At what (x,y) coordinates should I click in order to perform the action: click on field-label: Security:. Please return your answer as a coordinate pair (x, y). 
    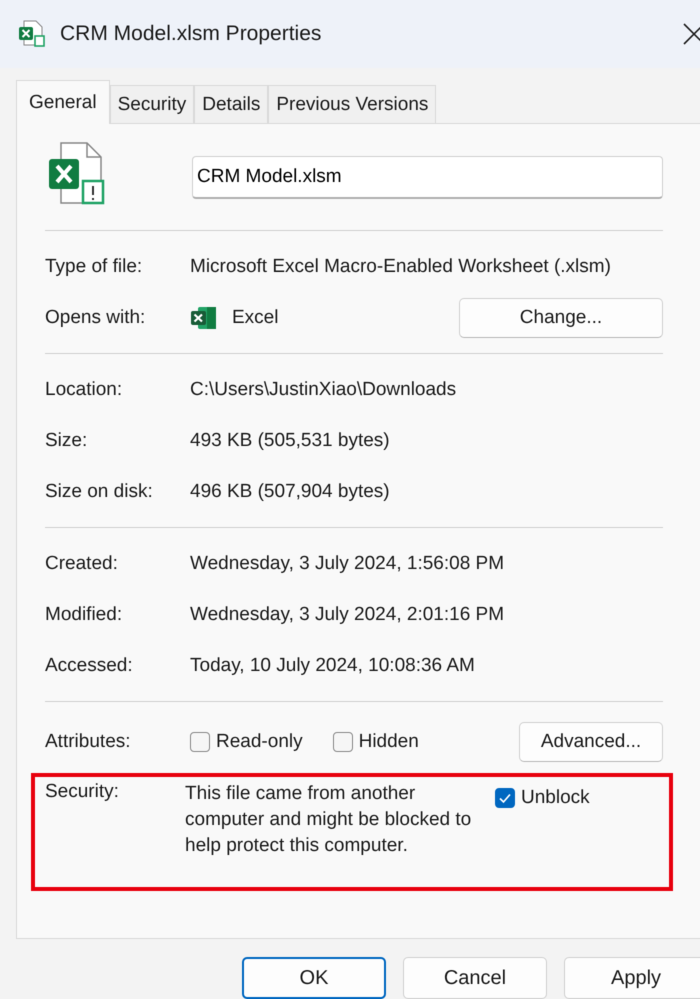
    Looking at the image, I should click on (82, 792).